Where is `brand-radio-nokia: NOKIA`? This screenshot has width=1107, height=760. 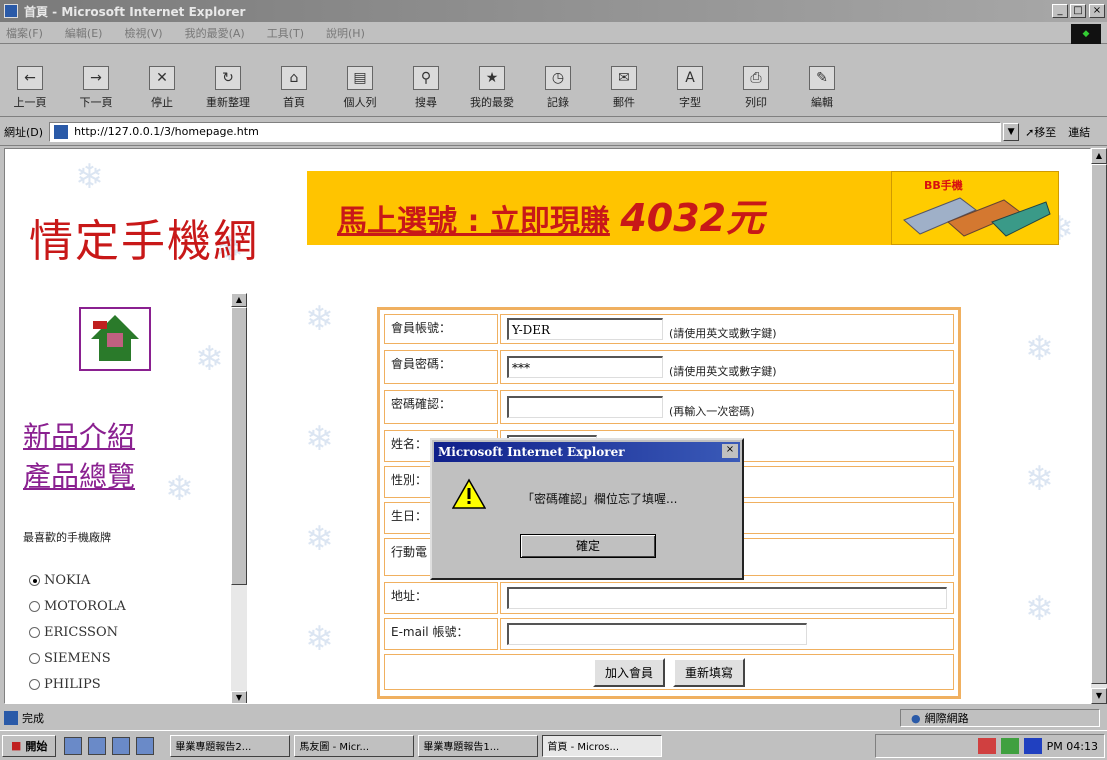 brand-radio-nokia: NOKIA is located at coordinates (59, 580).